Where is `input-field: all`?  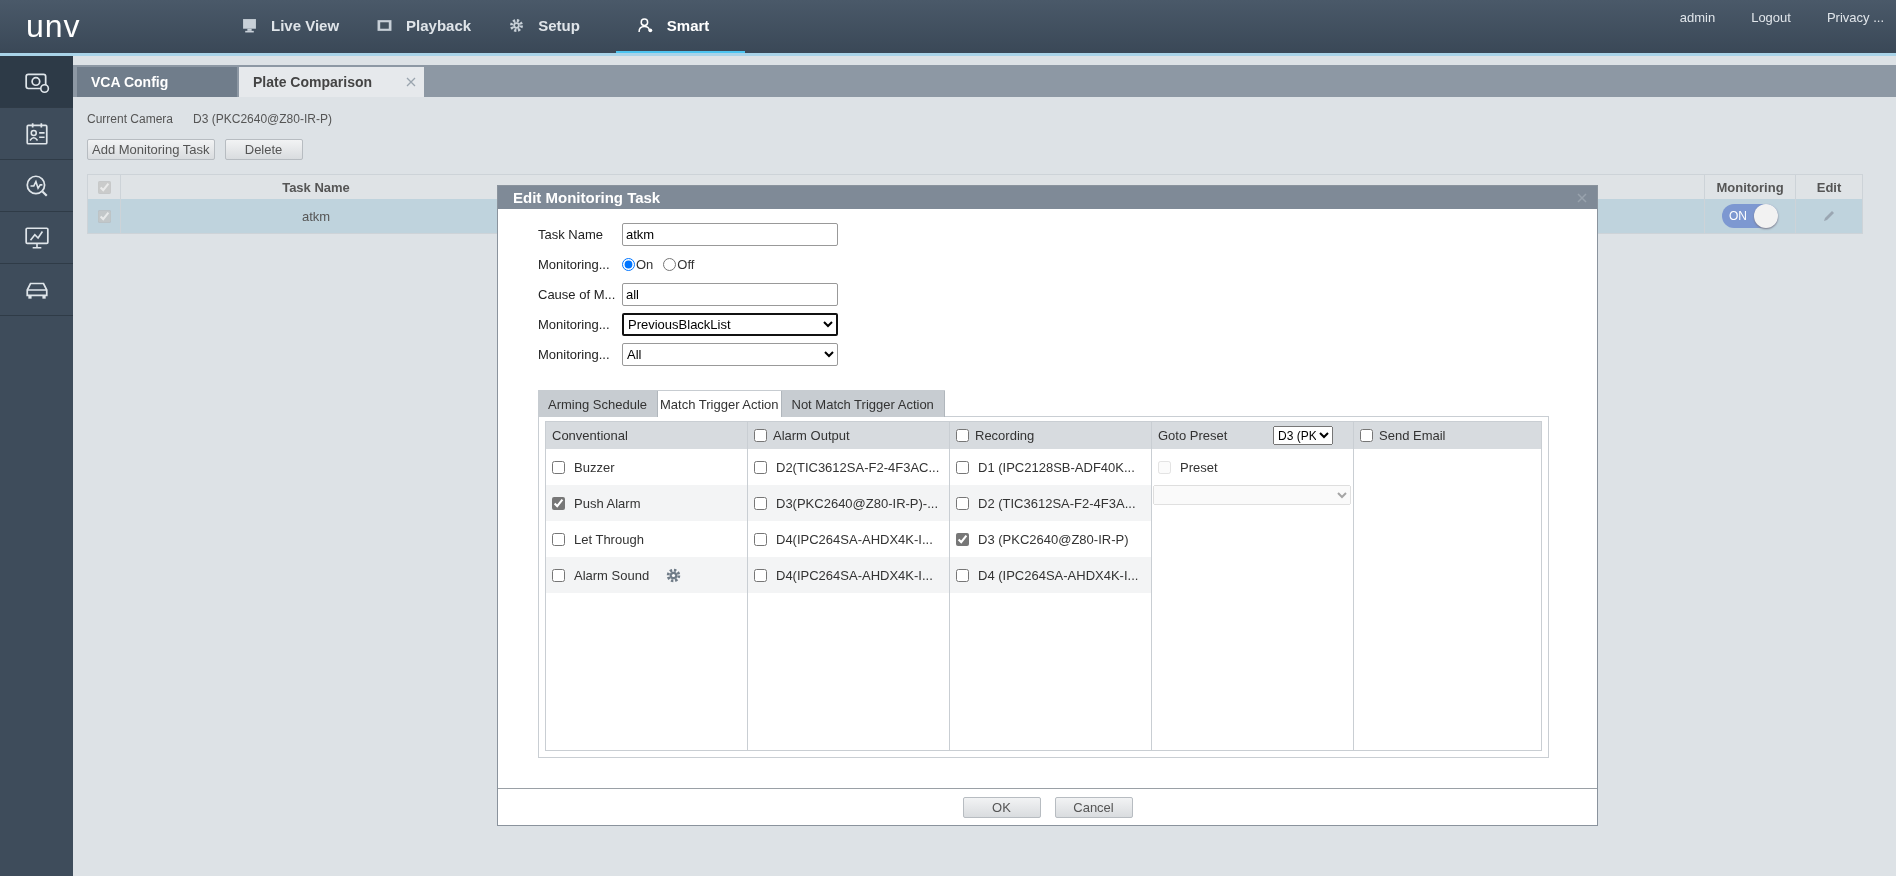 input-field: all is located at coordinates (730, 294).